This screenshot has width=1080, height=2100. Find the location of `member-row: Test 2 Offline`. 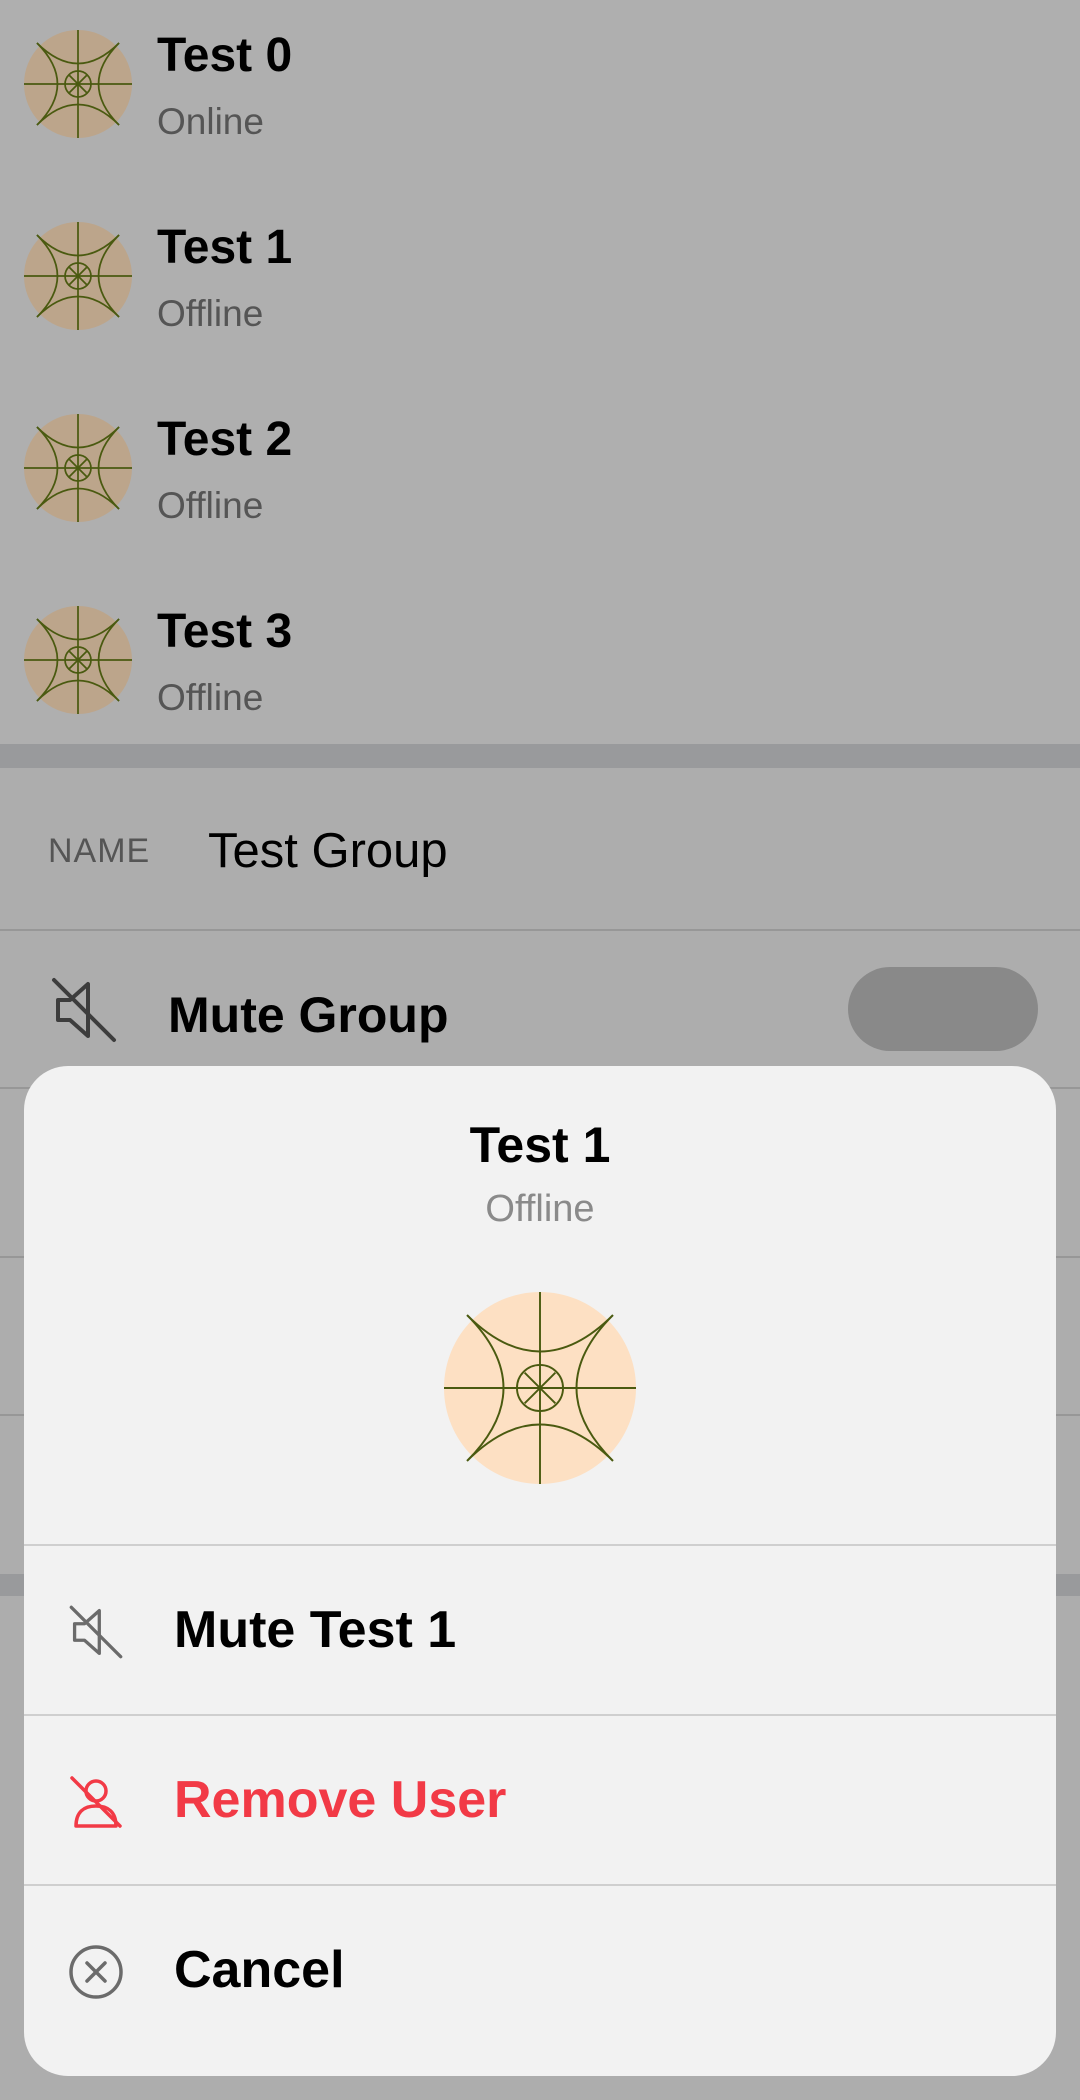

member-row: Test 2 Offline is located at coordinates (540, 480).